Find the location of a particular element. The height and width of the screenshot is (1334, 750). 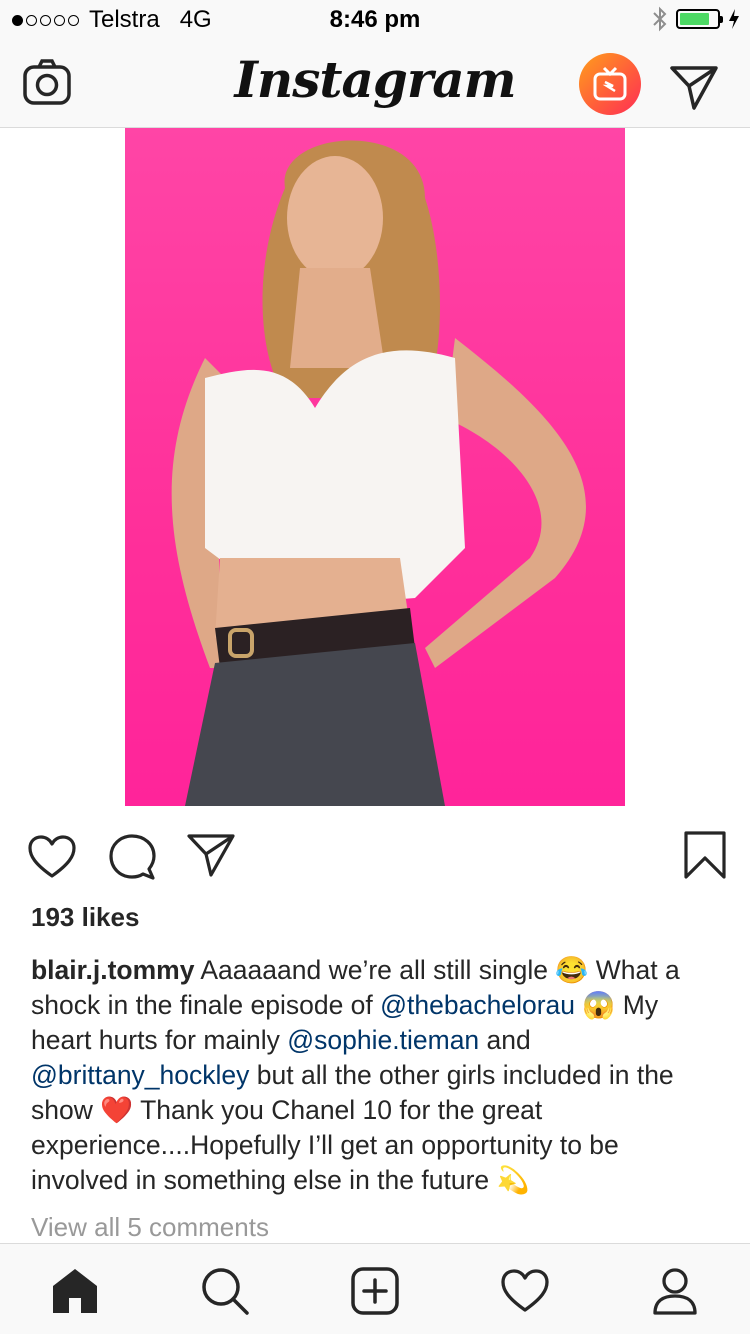

igtv-icon is located at coordinates (610, 83).